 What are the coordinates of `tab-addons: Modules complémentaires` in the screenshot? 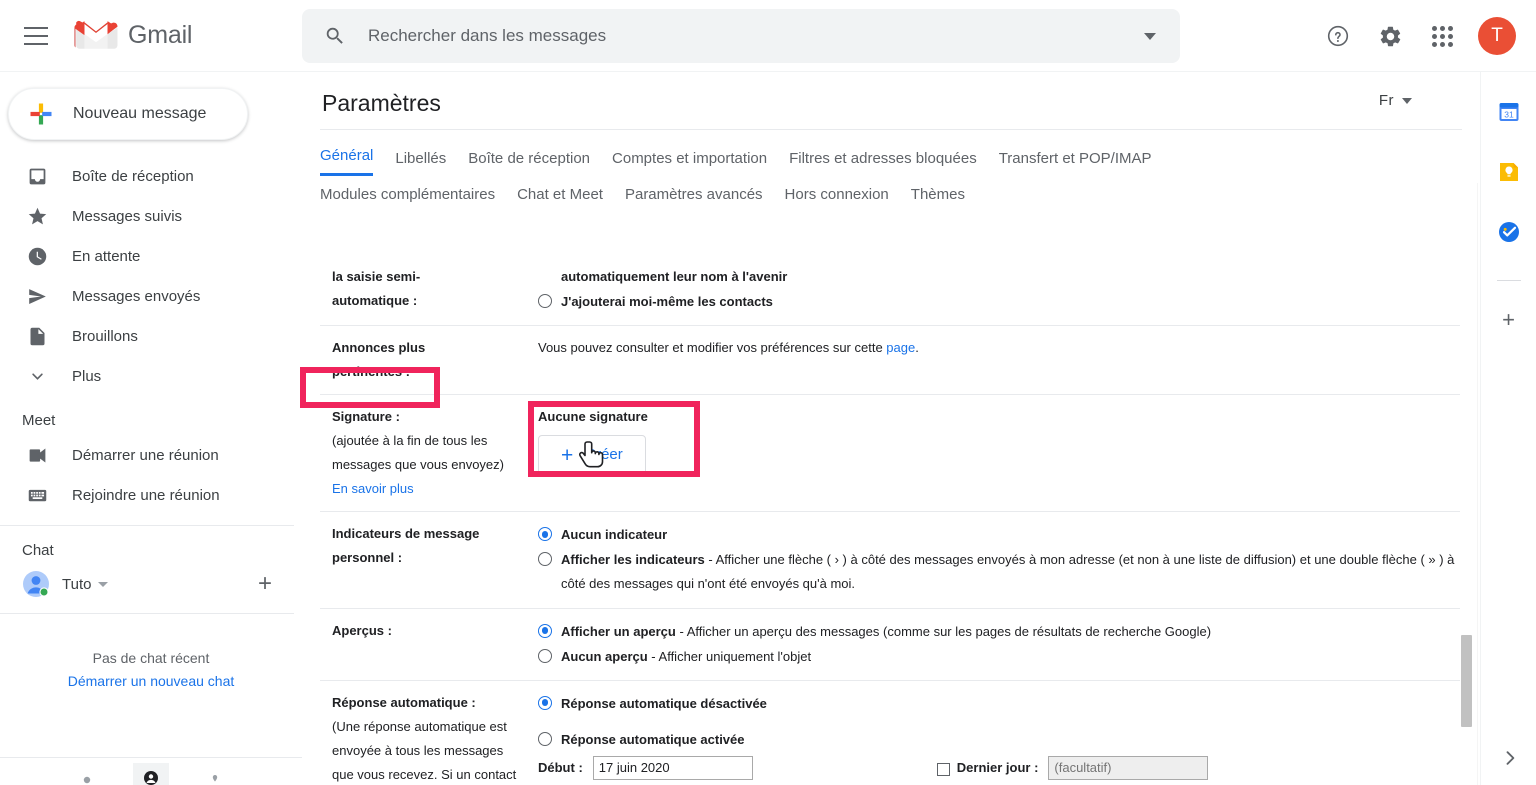 It's located at (407, 194).